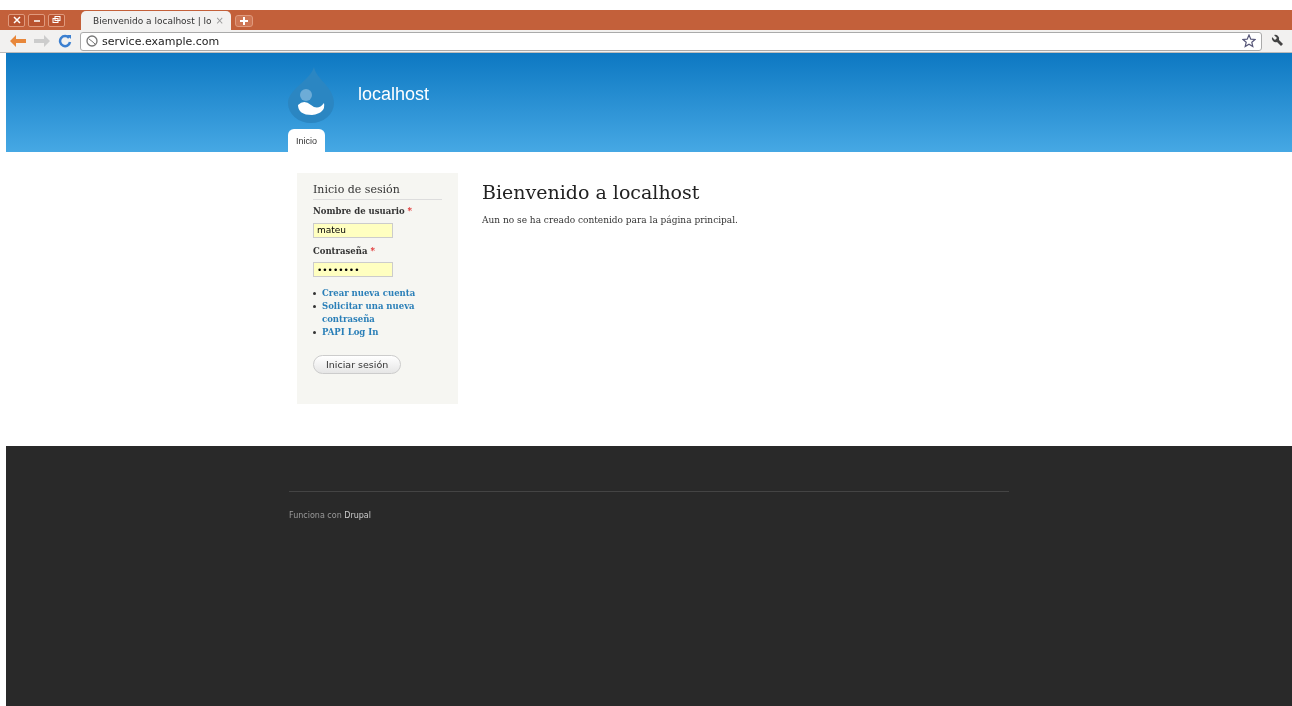 The width and height of the screenshot is (1292, 706). I want to click on restore-icon, so click(56, 20).